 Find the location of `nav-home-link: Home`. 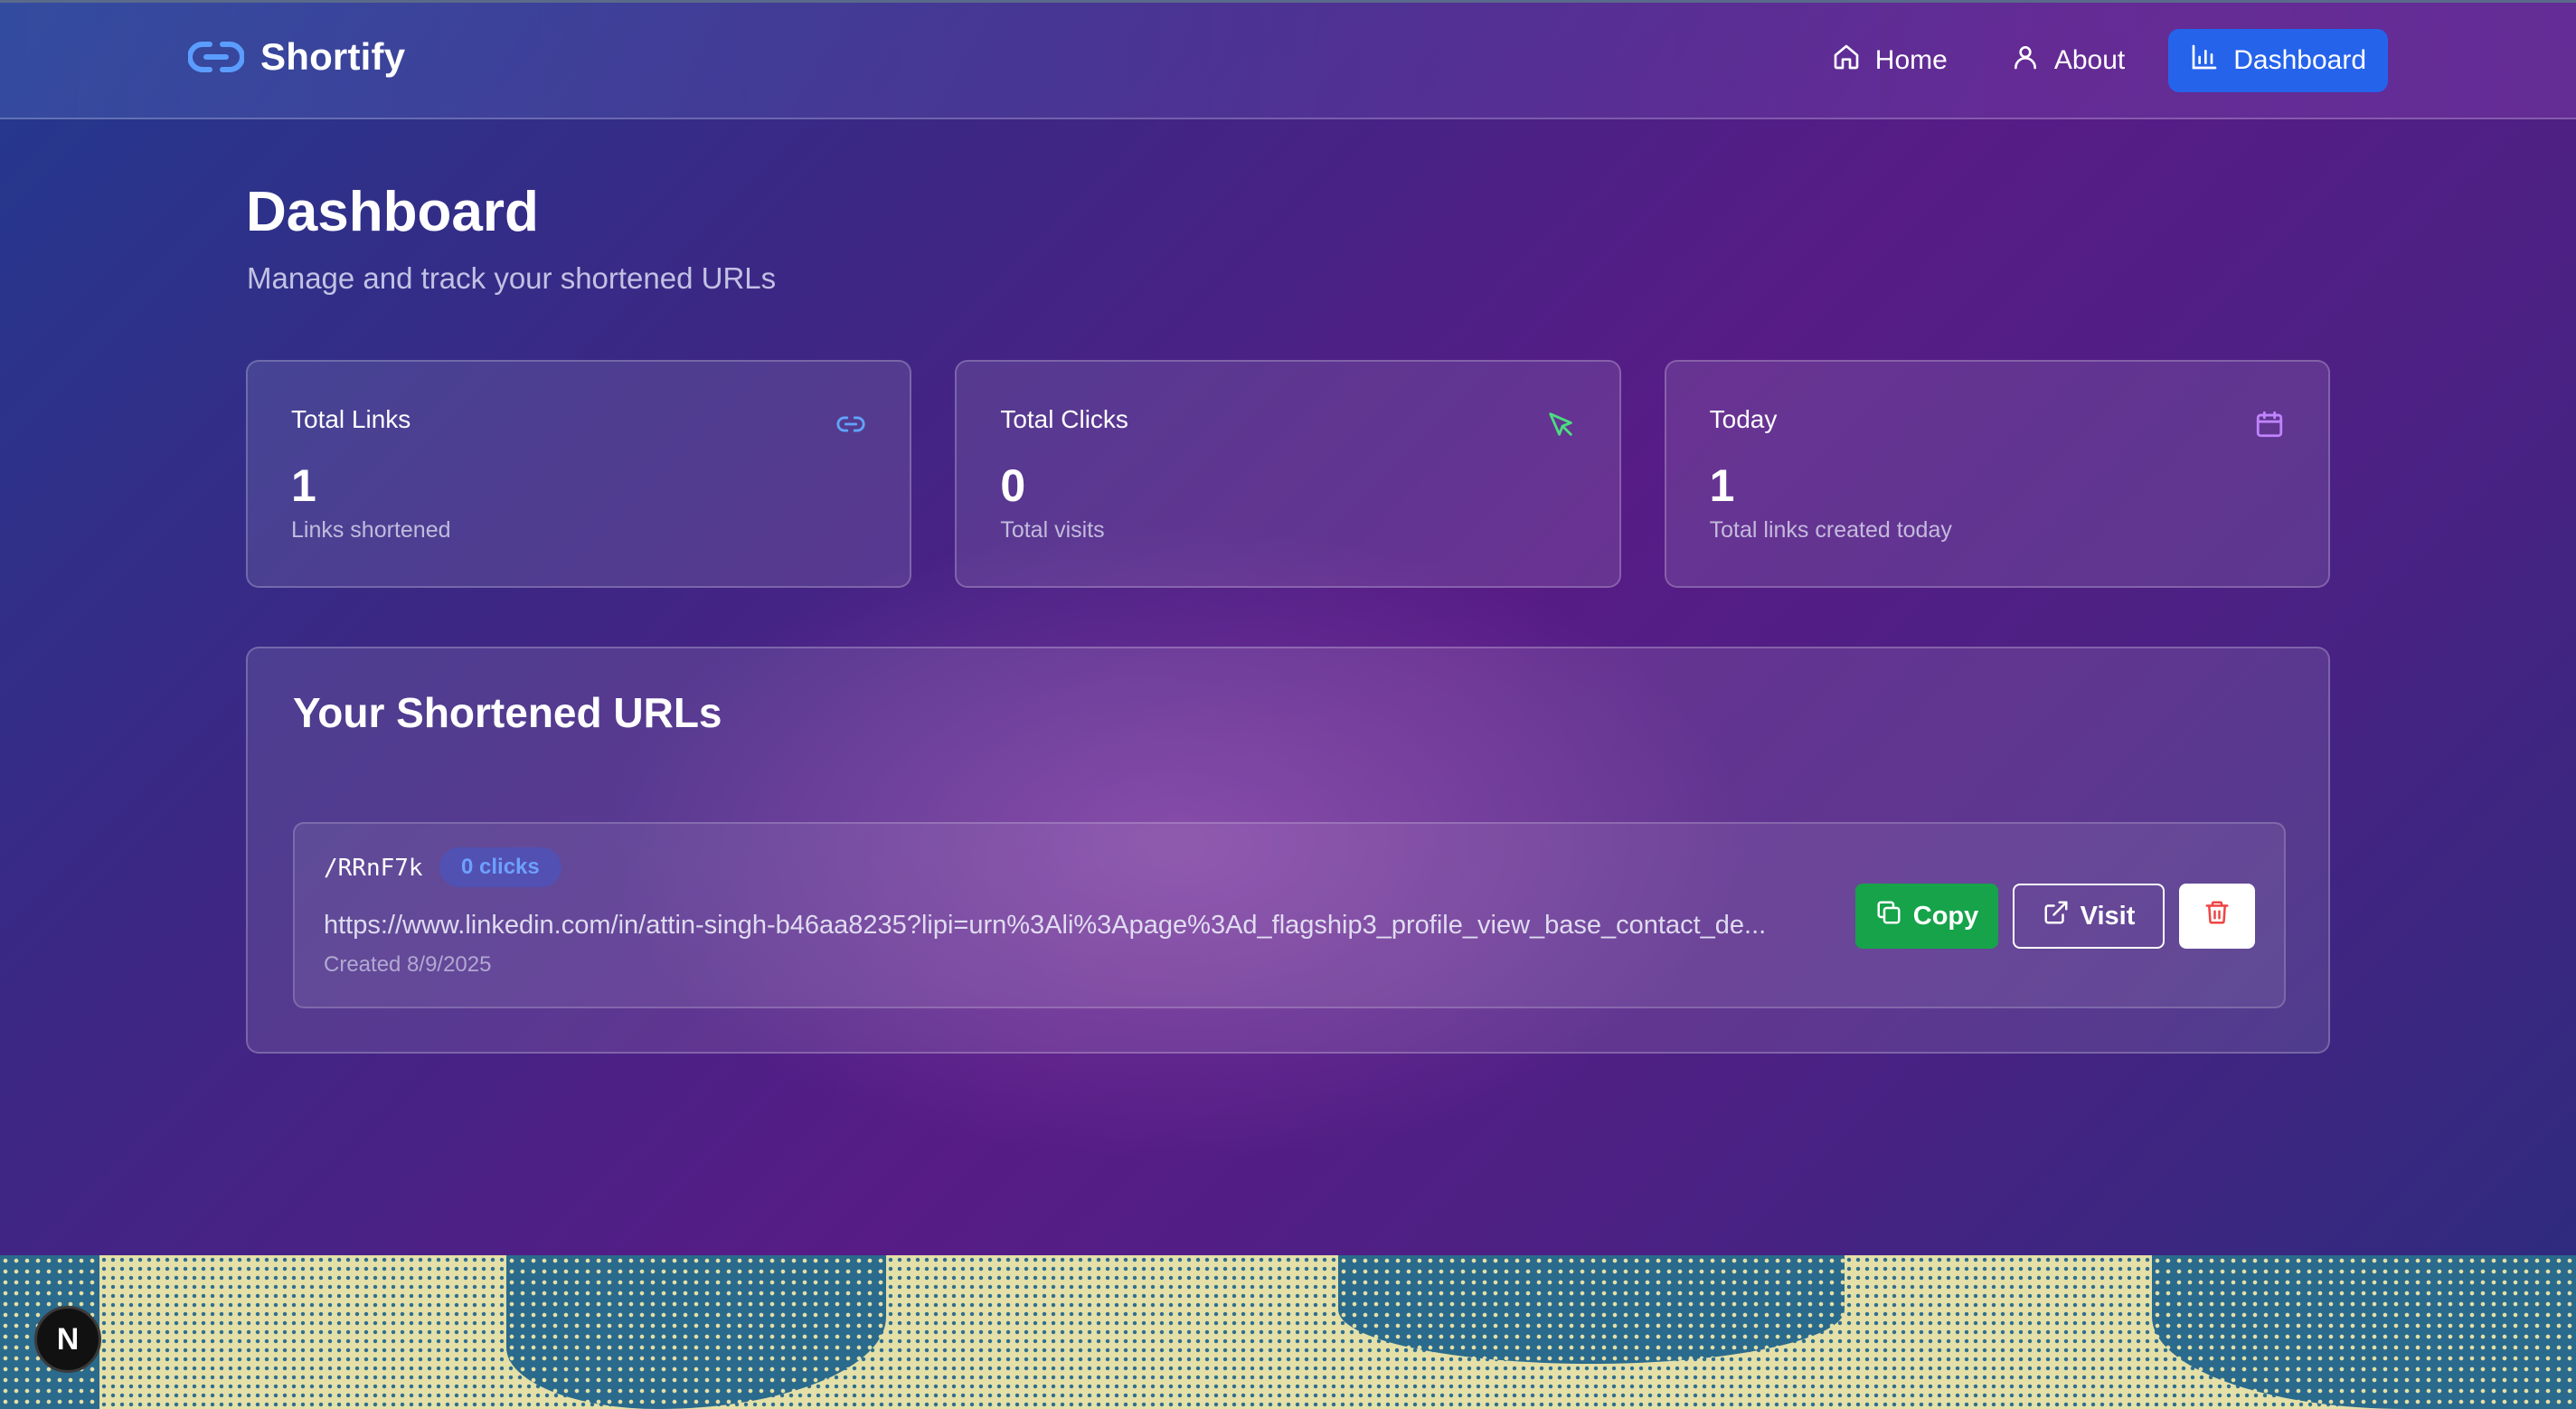

nav-home-link: Home is located at coordinates (1889, 61).